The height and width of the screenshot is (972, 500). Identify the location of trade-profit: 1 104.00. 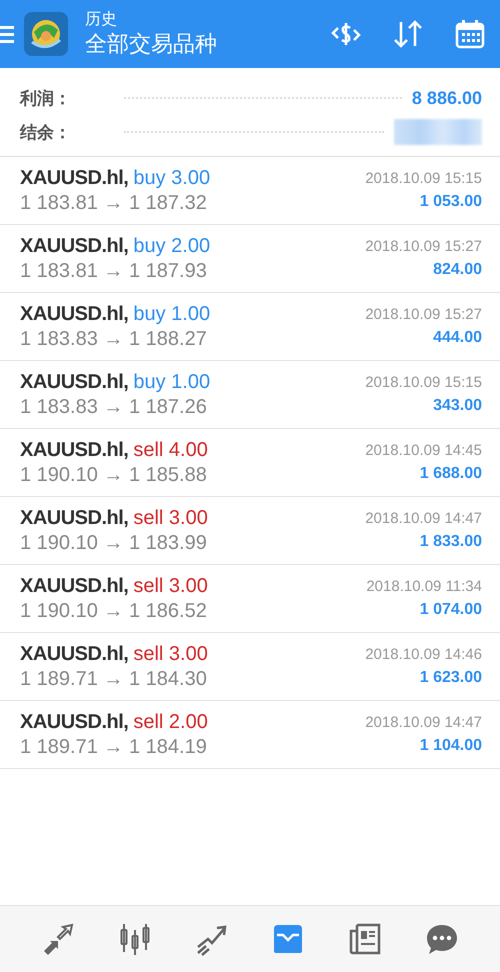
(451, 746).